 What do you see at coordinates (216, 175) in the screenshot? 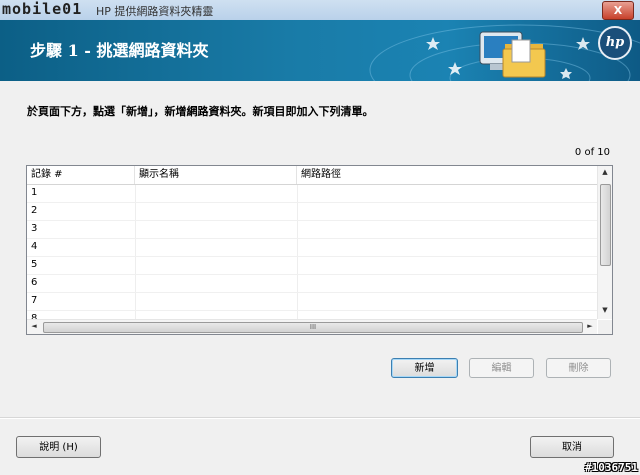
I see `column-header-display-name: 顯示名稱` at bounding box center [216, 175].